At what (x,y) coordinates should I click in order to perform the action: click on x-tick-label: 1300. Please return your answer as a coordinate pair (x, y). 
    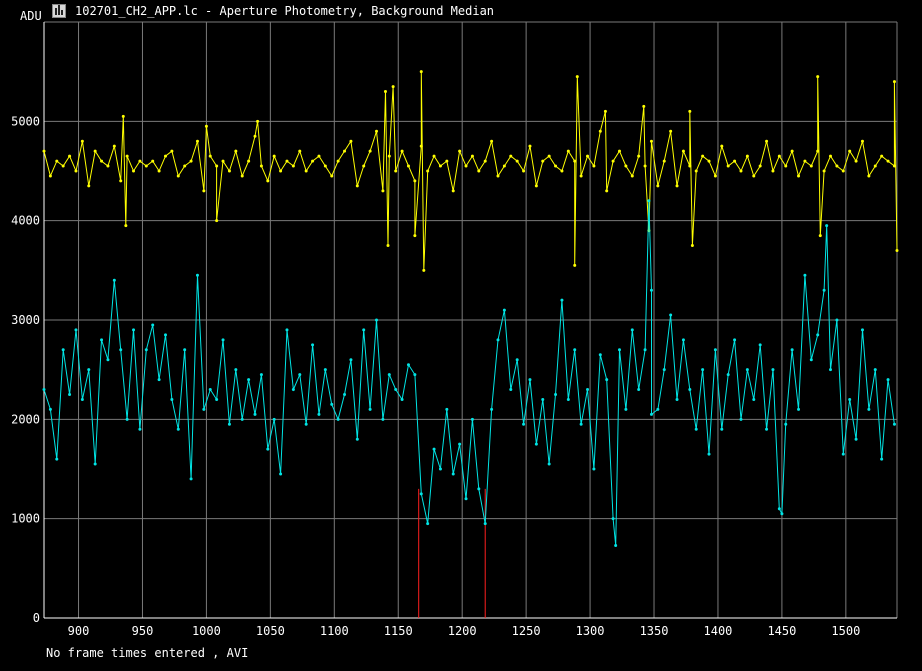
    Looking at the image, I should click on (590, 631).